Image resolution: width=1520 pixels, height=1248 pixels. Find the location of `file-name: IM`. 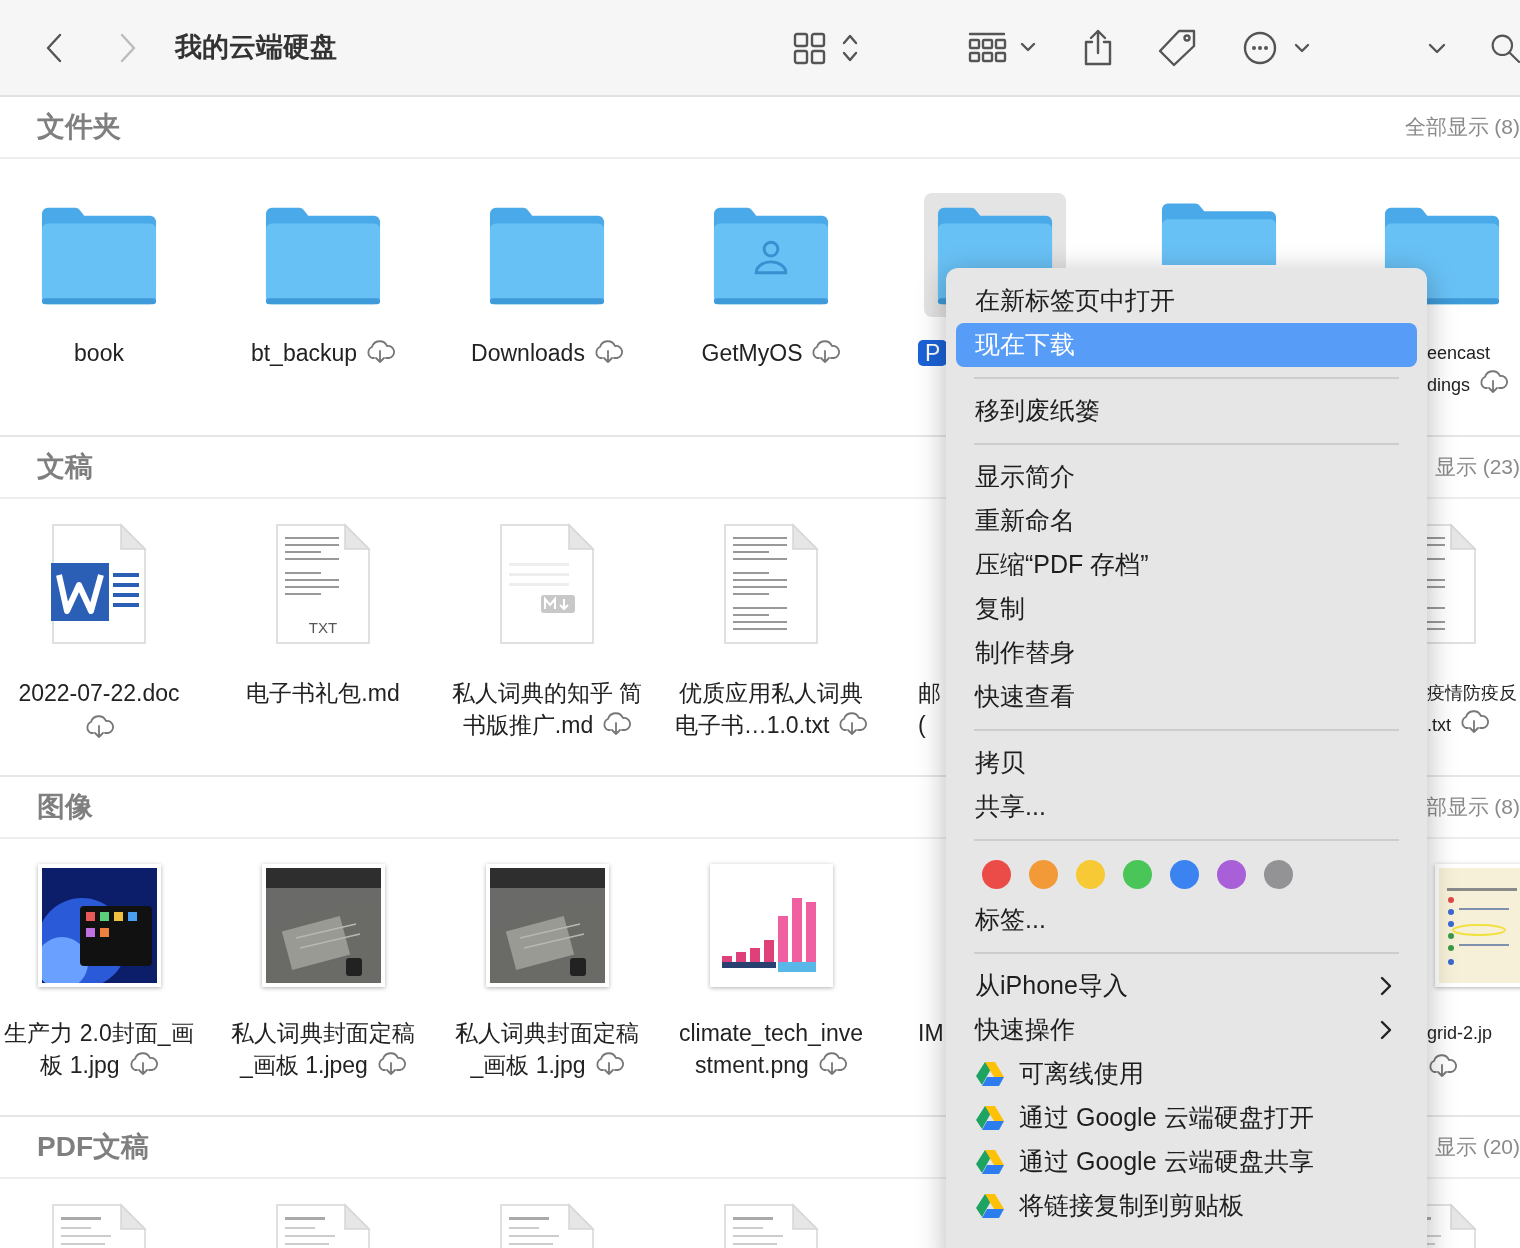

file-name: IM is located at coordinates (931, 1033).